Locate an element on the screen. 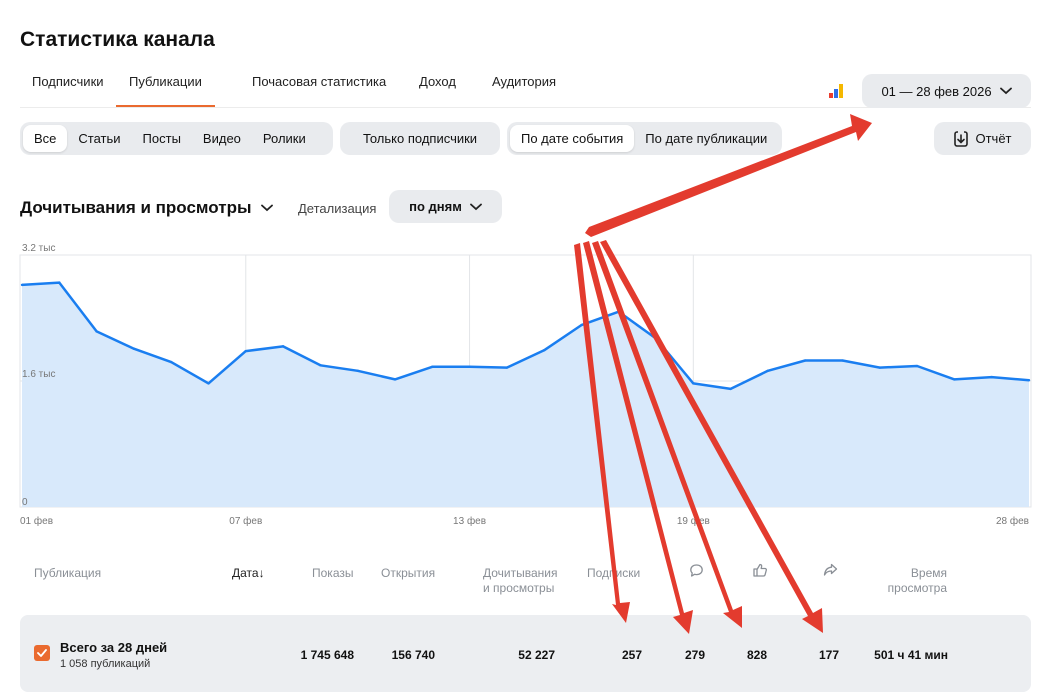 This screenshot has height=700, width=1052. total-subscriptions: 257 is located at coordinates (631, 655).